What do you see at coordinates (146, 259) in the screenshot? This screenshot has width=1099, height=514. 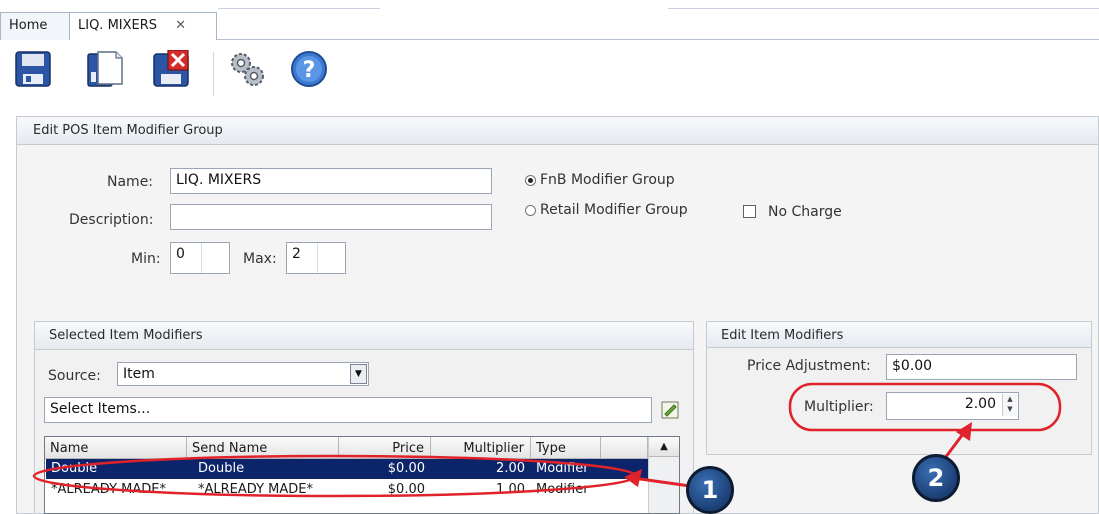 I see `min-label: Min:` at bounding box center [146, 259].